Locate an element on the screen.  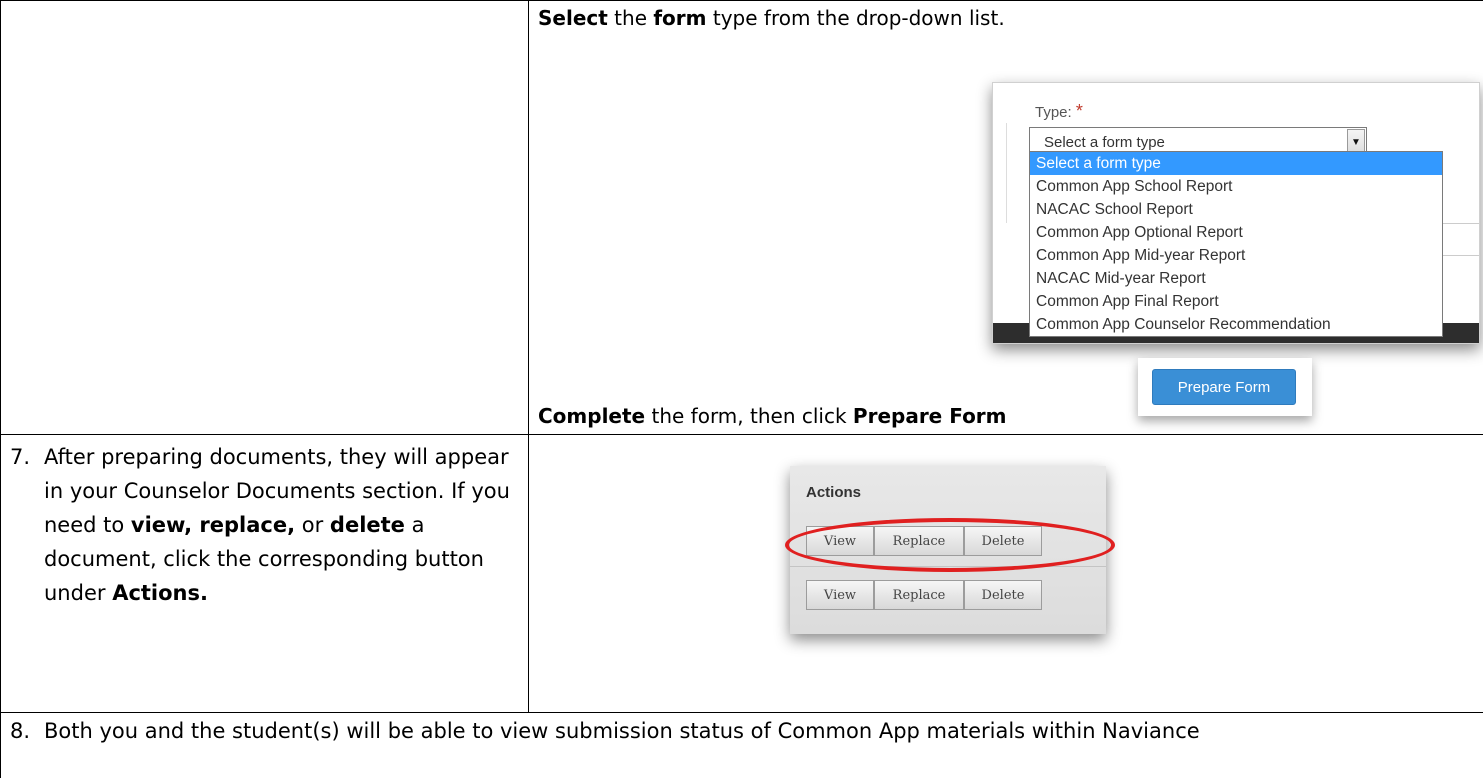
prepare-form-button: Prepare Form is located at coordinates (1224, 387).